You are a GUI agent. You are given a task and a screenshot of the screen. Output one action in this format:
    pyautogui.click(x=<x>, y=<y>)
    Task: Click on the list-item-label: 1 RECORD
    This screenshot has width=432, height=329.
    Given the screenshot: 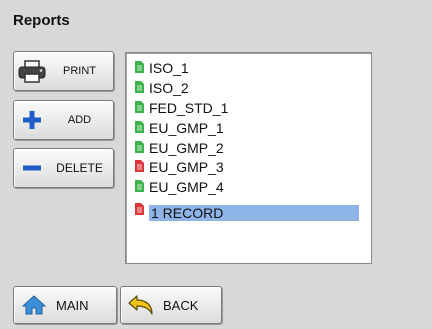 What is the action you would take?
    pyautogui.click(x=254, y=213)
    